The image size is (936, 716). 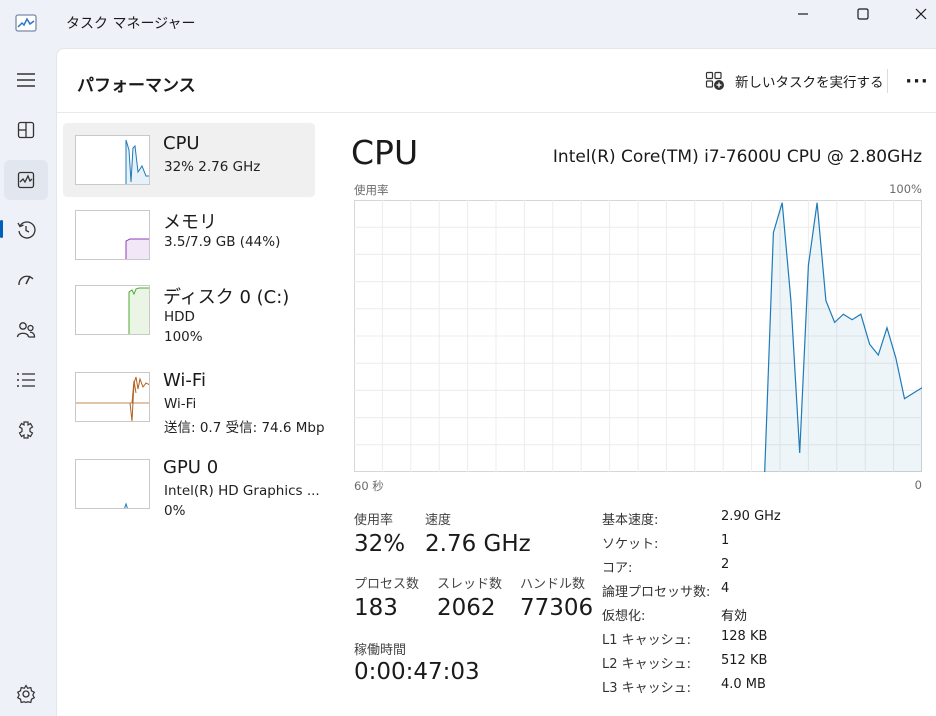 What do you see at coordinates (112, 397) in the screenshot?
I see `wifi-thumbnail-graph` at bounding box center [112, 397].